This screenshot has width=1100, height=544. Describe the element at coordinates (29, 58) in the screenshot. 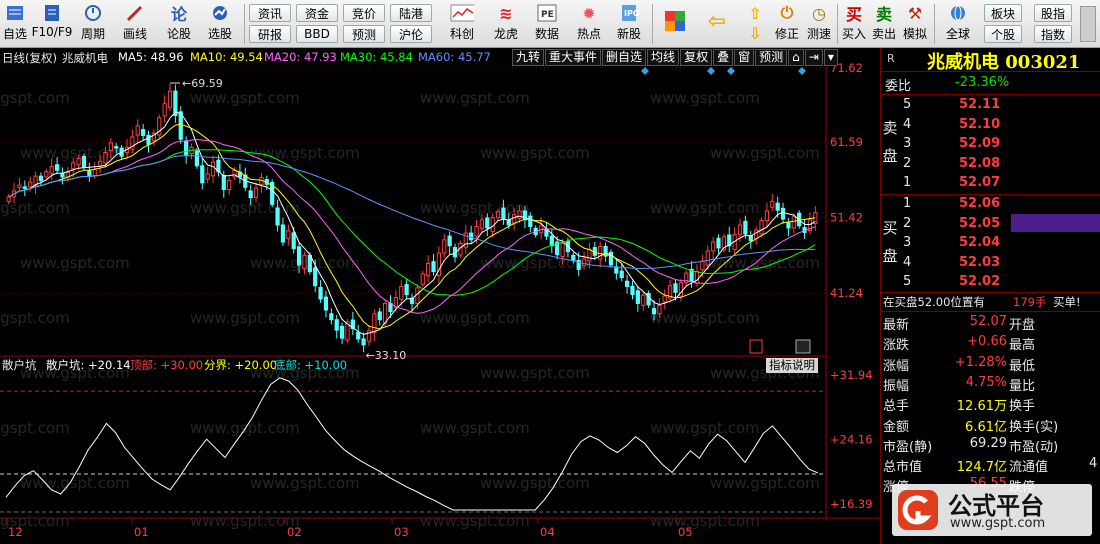

I see `period-label: 日线(复权)` at that location.